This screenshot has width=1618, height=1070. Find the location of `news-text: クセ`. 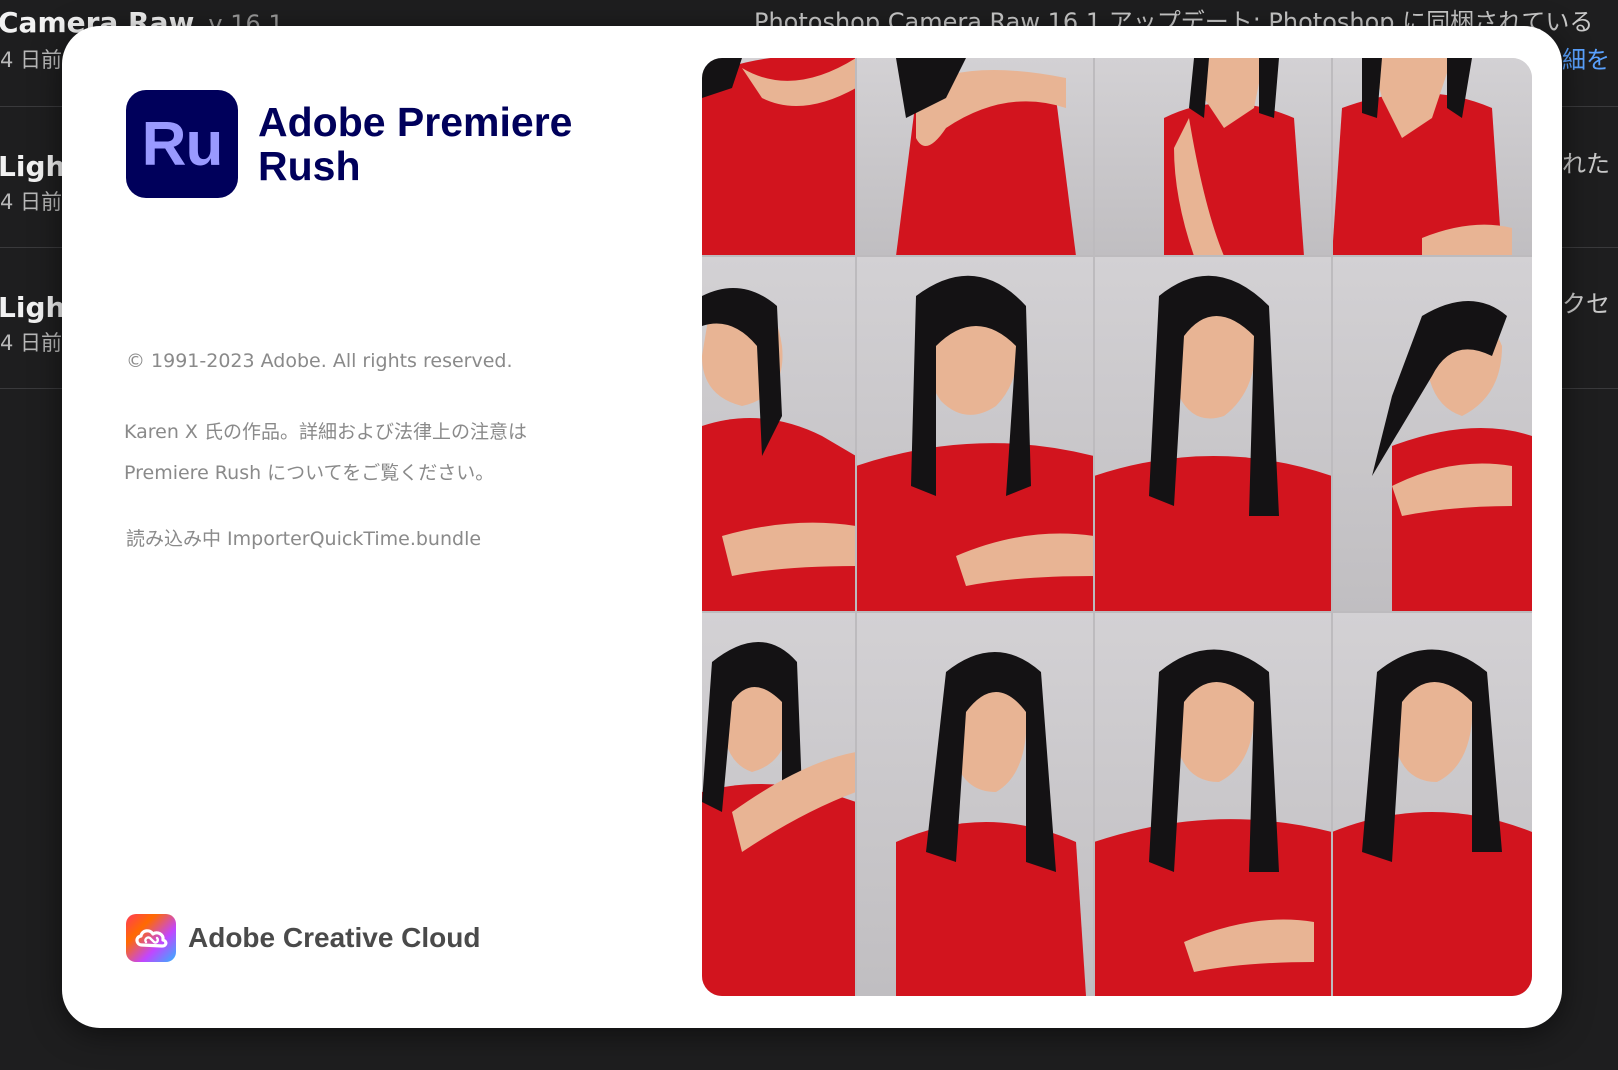

news-text: クセ is located at coordinates (1586, 304).